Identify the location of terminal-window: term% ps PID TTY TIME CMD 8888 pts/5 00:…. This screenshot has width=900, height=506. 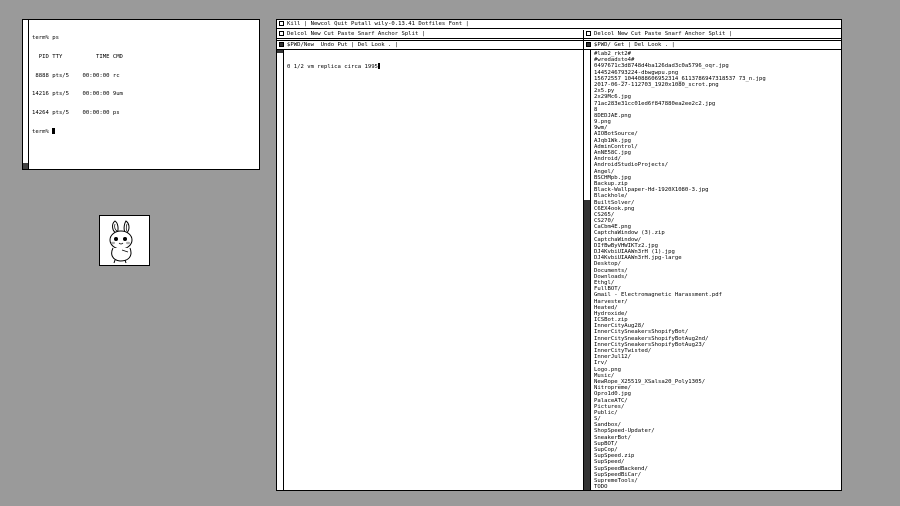
(141, 94).